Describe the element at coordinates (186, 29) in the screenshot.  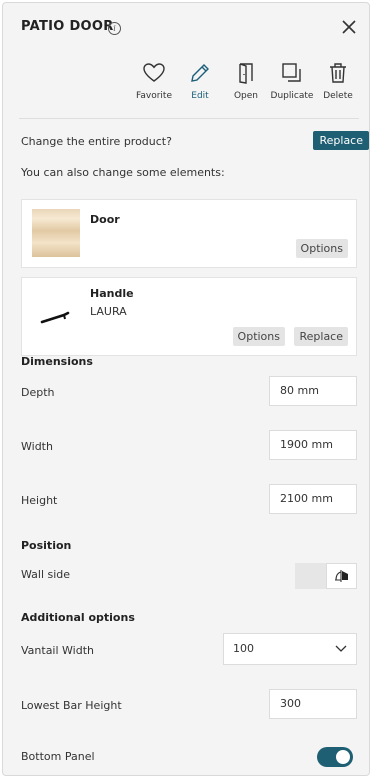
I see `panel-header: PATIO DOOR i` at that location.